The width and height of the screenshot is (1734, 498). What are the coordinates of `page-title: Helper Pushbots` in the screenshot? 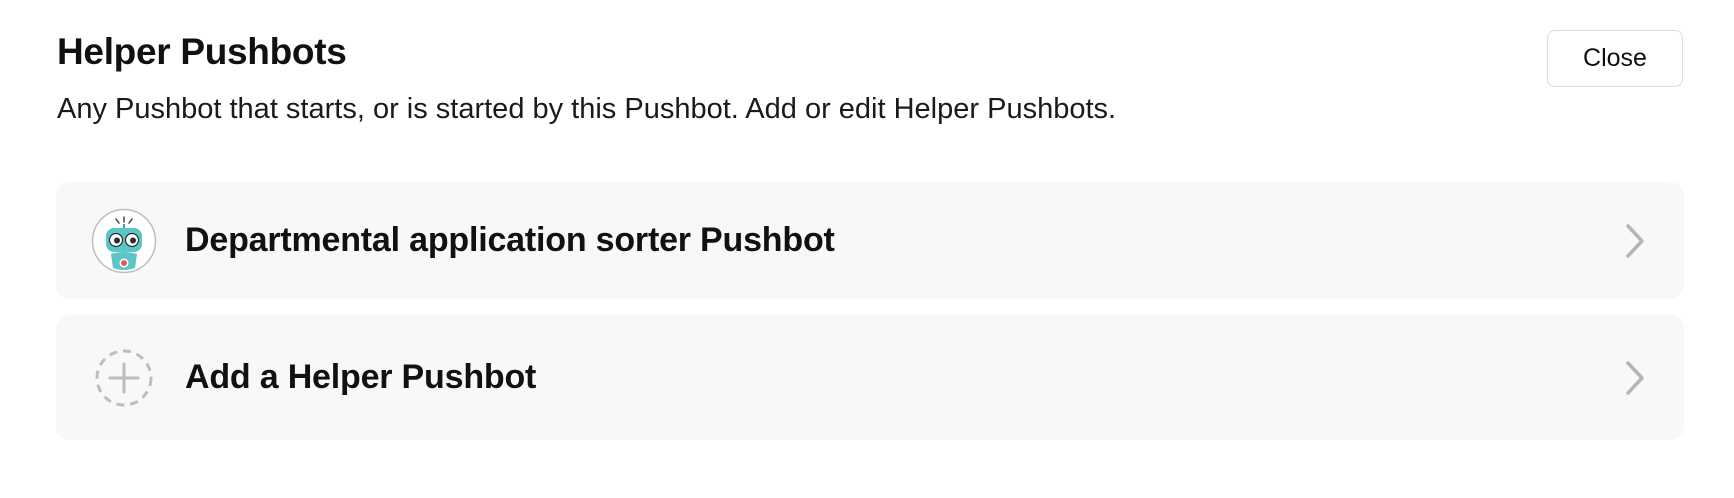 It's located at (202, 51).